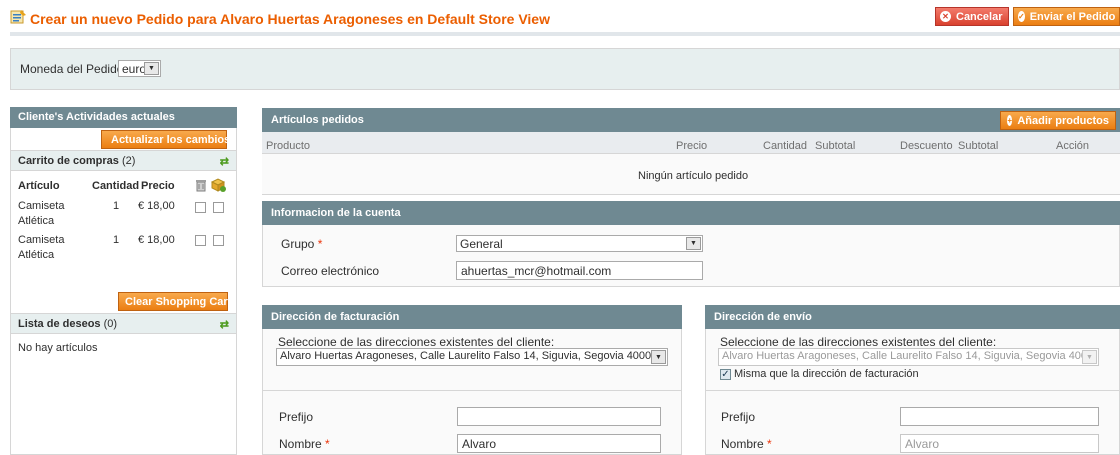  I want to click on add-products-button: + Añadir productos, so click(1058, 120).